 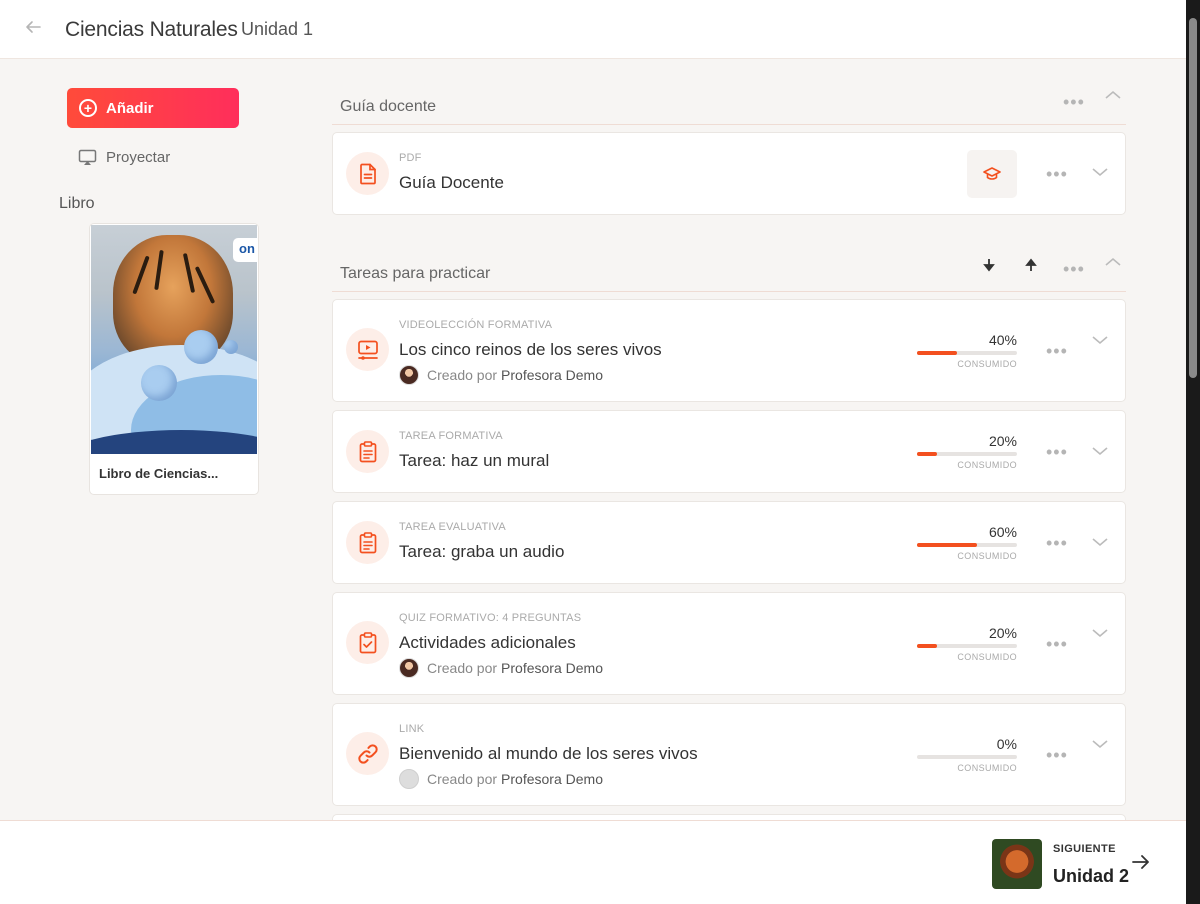 What do you see at coordinates (451, 182) in the screenshot?
I see `item-title: Guía Docente` at bounding box center [451, 182].